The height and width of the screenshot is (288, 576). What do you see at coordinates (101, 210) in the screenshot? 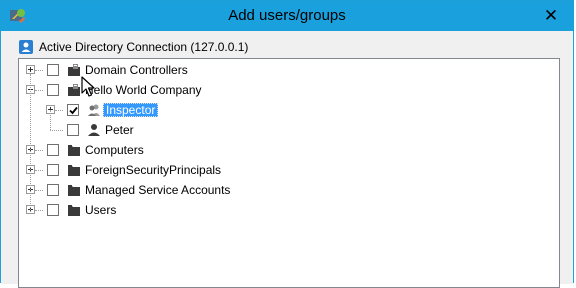
I see `tree-item-label: Users` at bounding box center [101, 210].